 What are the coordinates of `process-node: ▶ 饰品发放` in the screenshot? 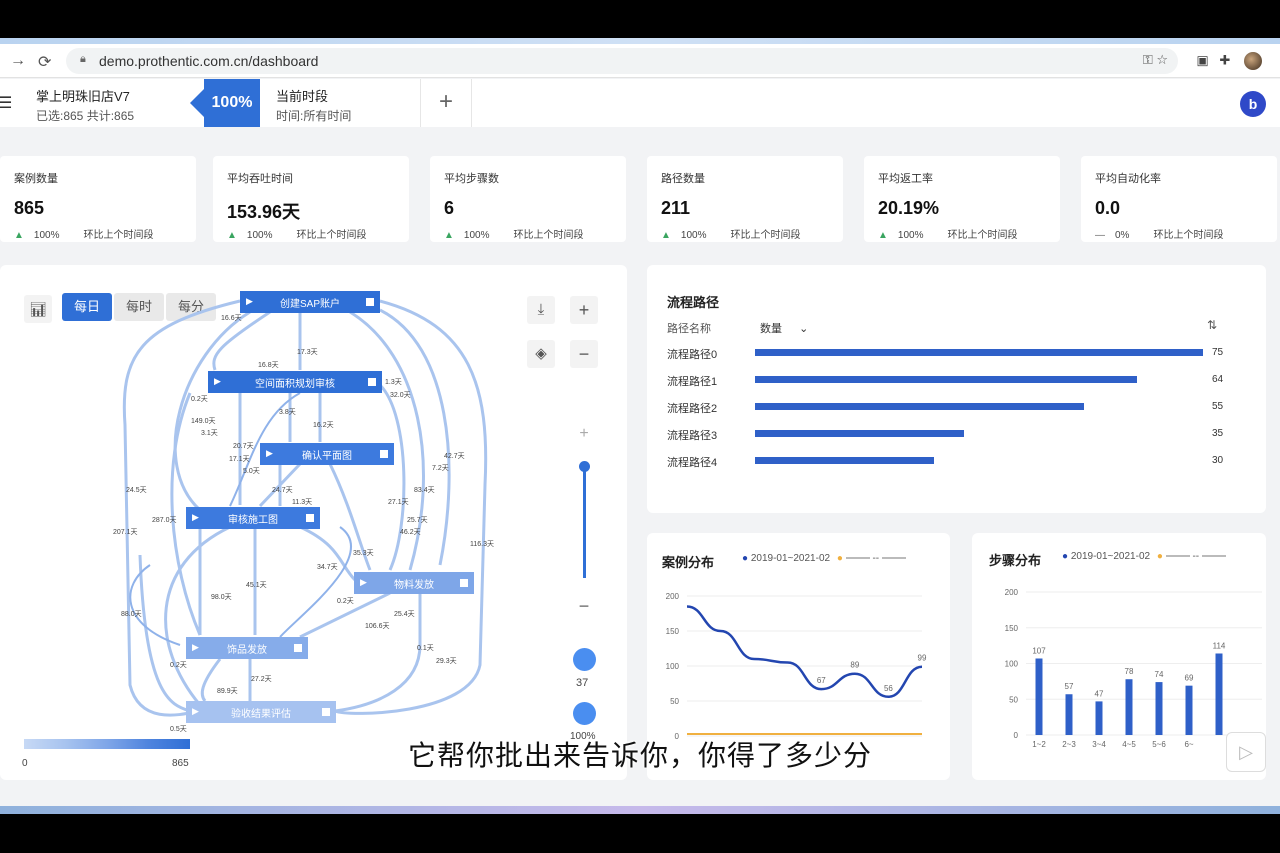 It's located at (247, 648).